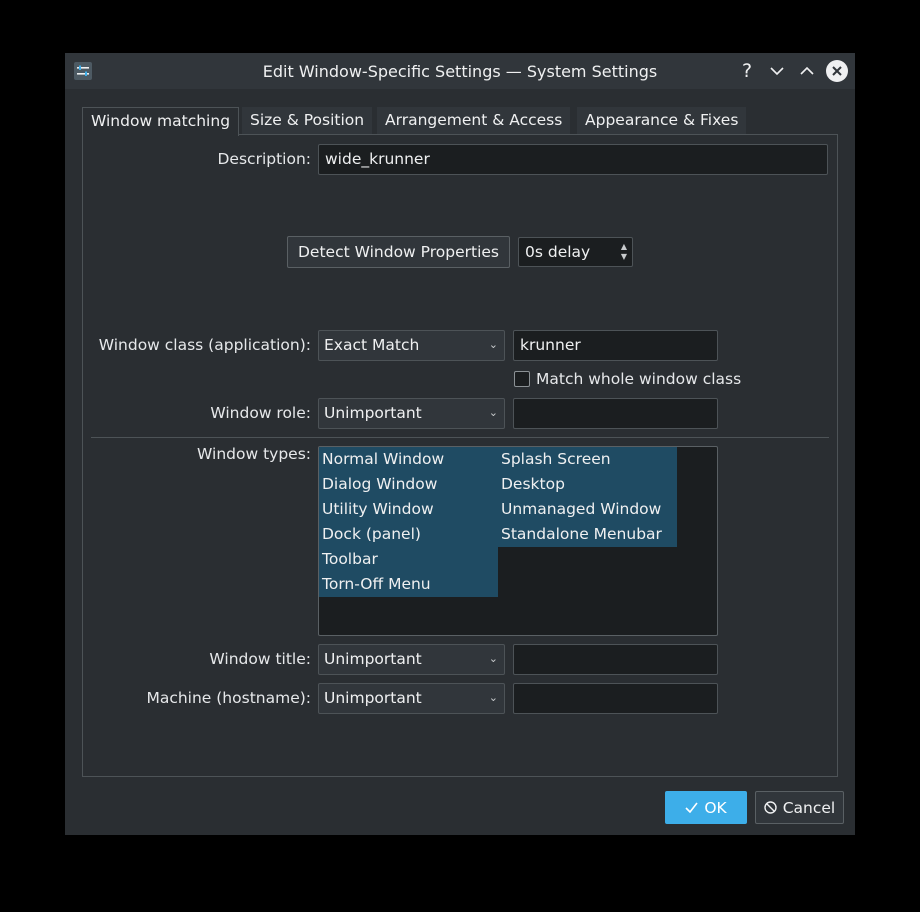  I want to click on close-icon, so click(837, 71).